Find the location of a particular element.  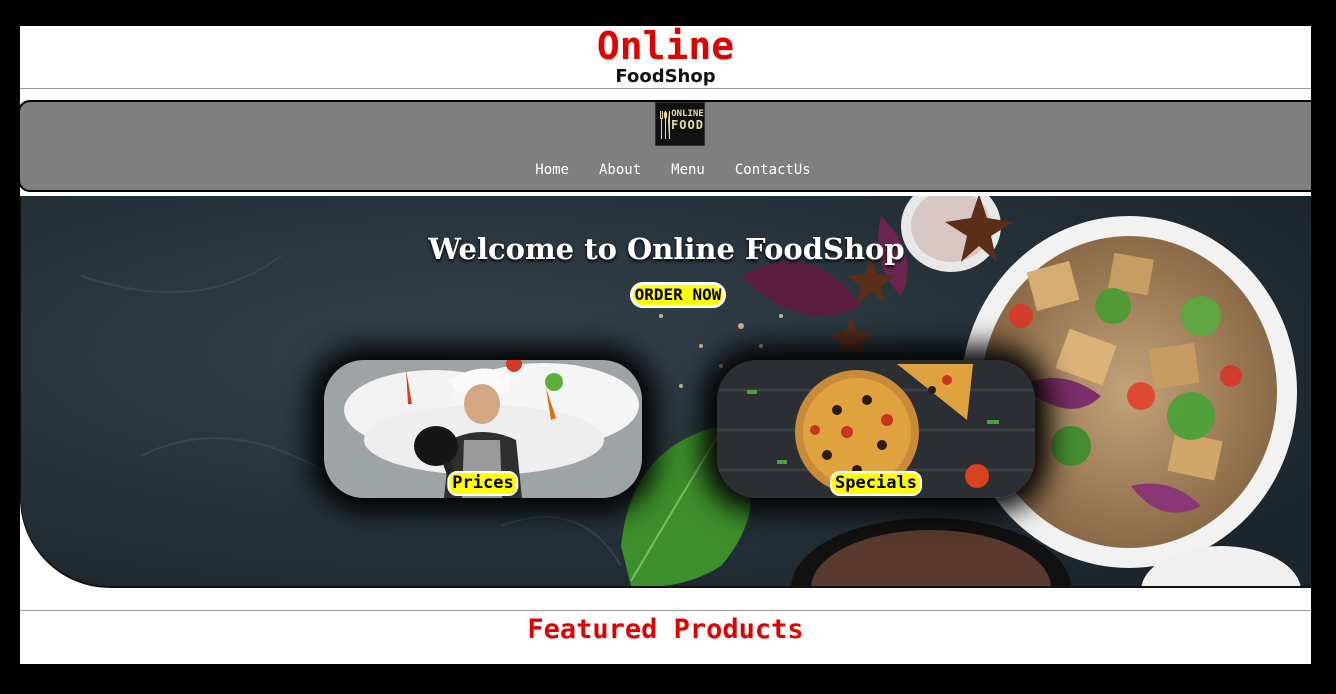

site-header: Online FoodShop is located at coordinates (665, 57).